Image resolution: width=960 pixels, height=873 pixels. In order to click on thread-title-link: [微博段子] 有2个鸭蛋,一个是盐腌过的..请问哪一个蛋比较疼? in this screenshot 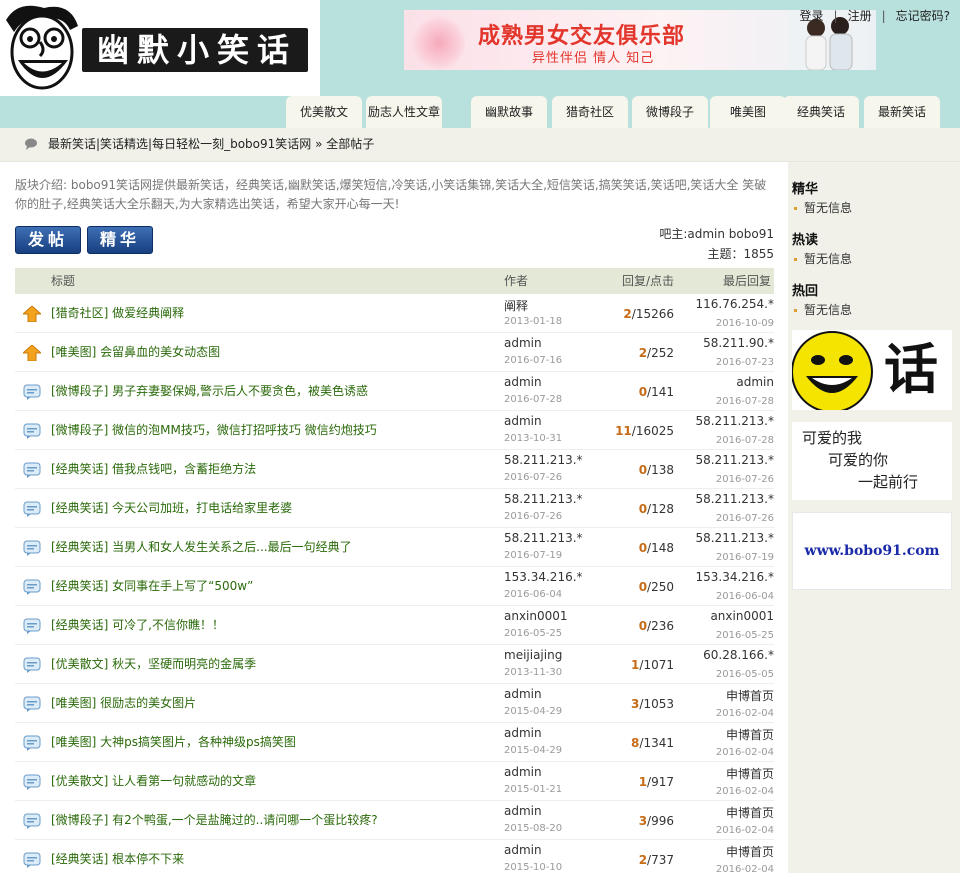, I will do `click(214, 820)`.